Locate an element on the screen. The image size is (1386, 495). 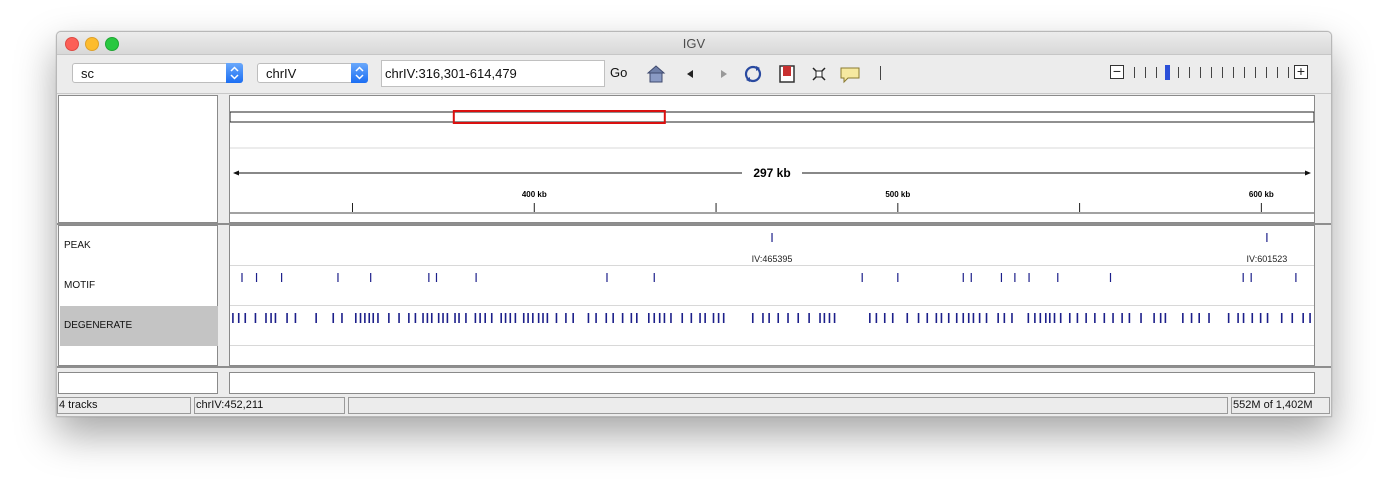
zoom-in-button: + is located at coordinates (1301, 71).